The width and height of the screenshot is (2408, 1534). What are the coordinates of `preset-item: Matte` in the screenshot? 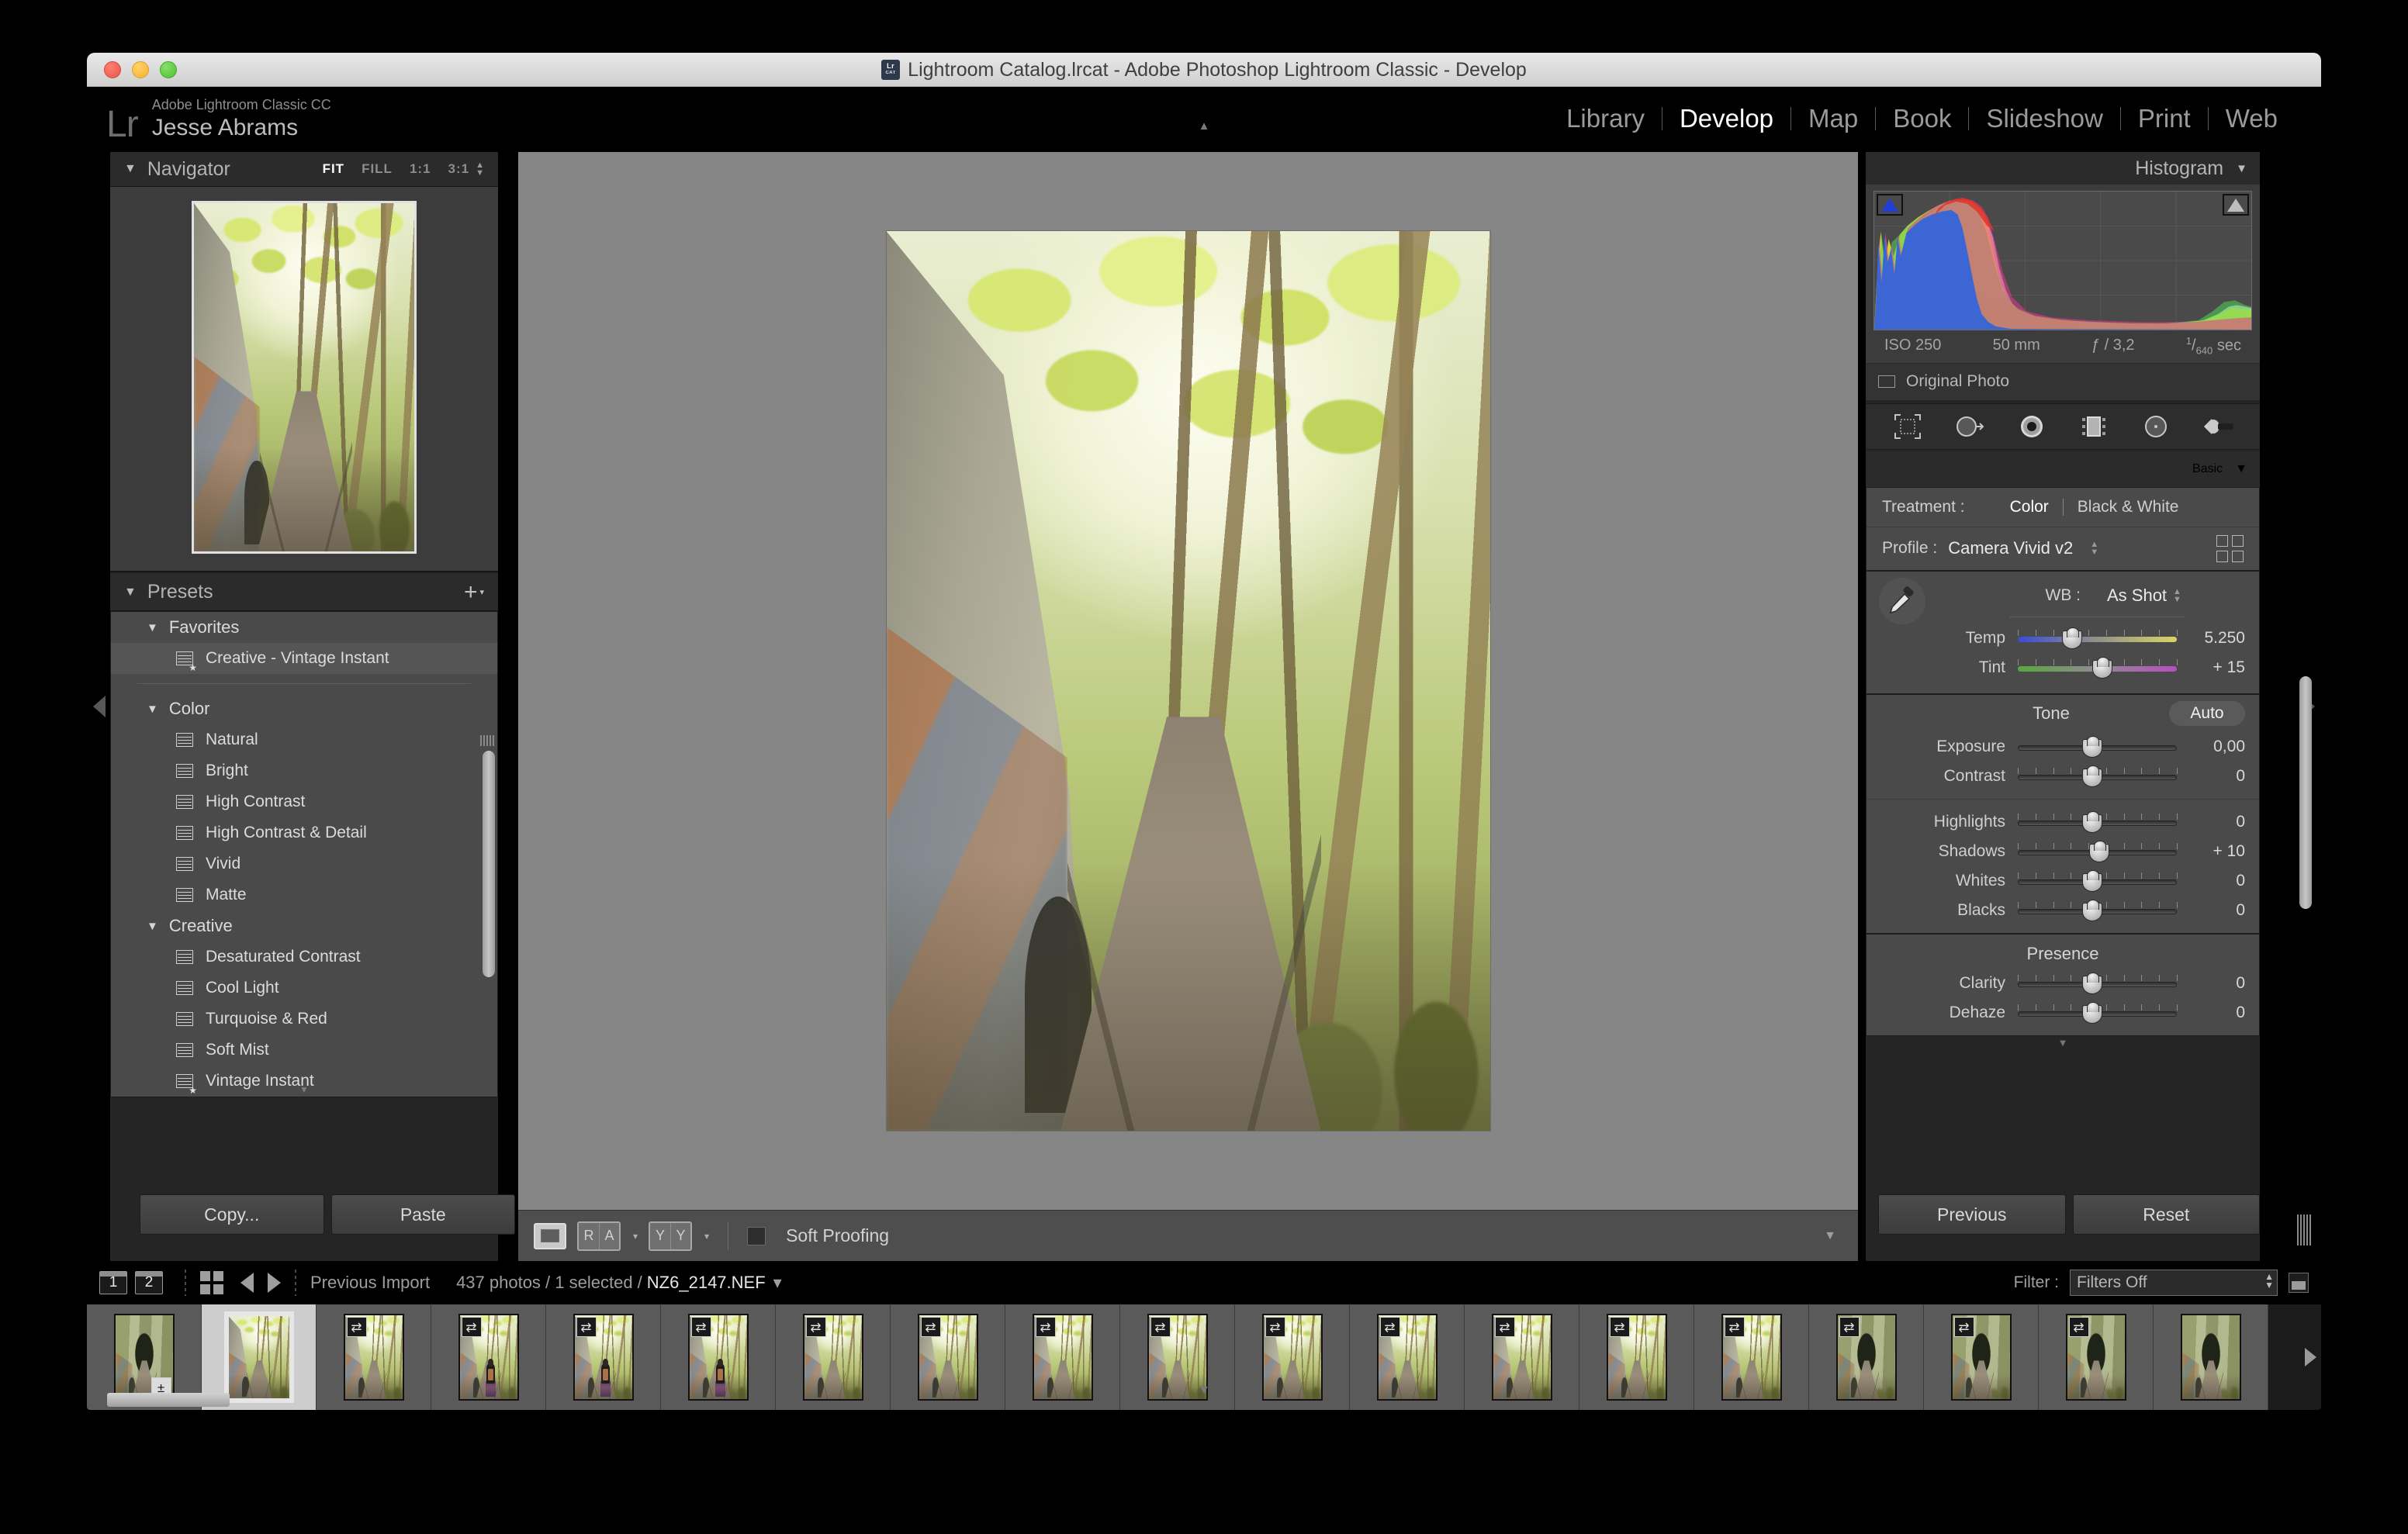 It's located at (304, 894).